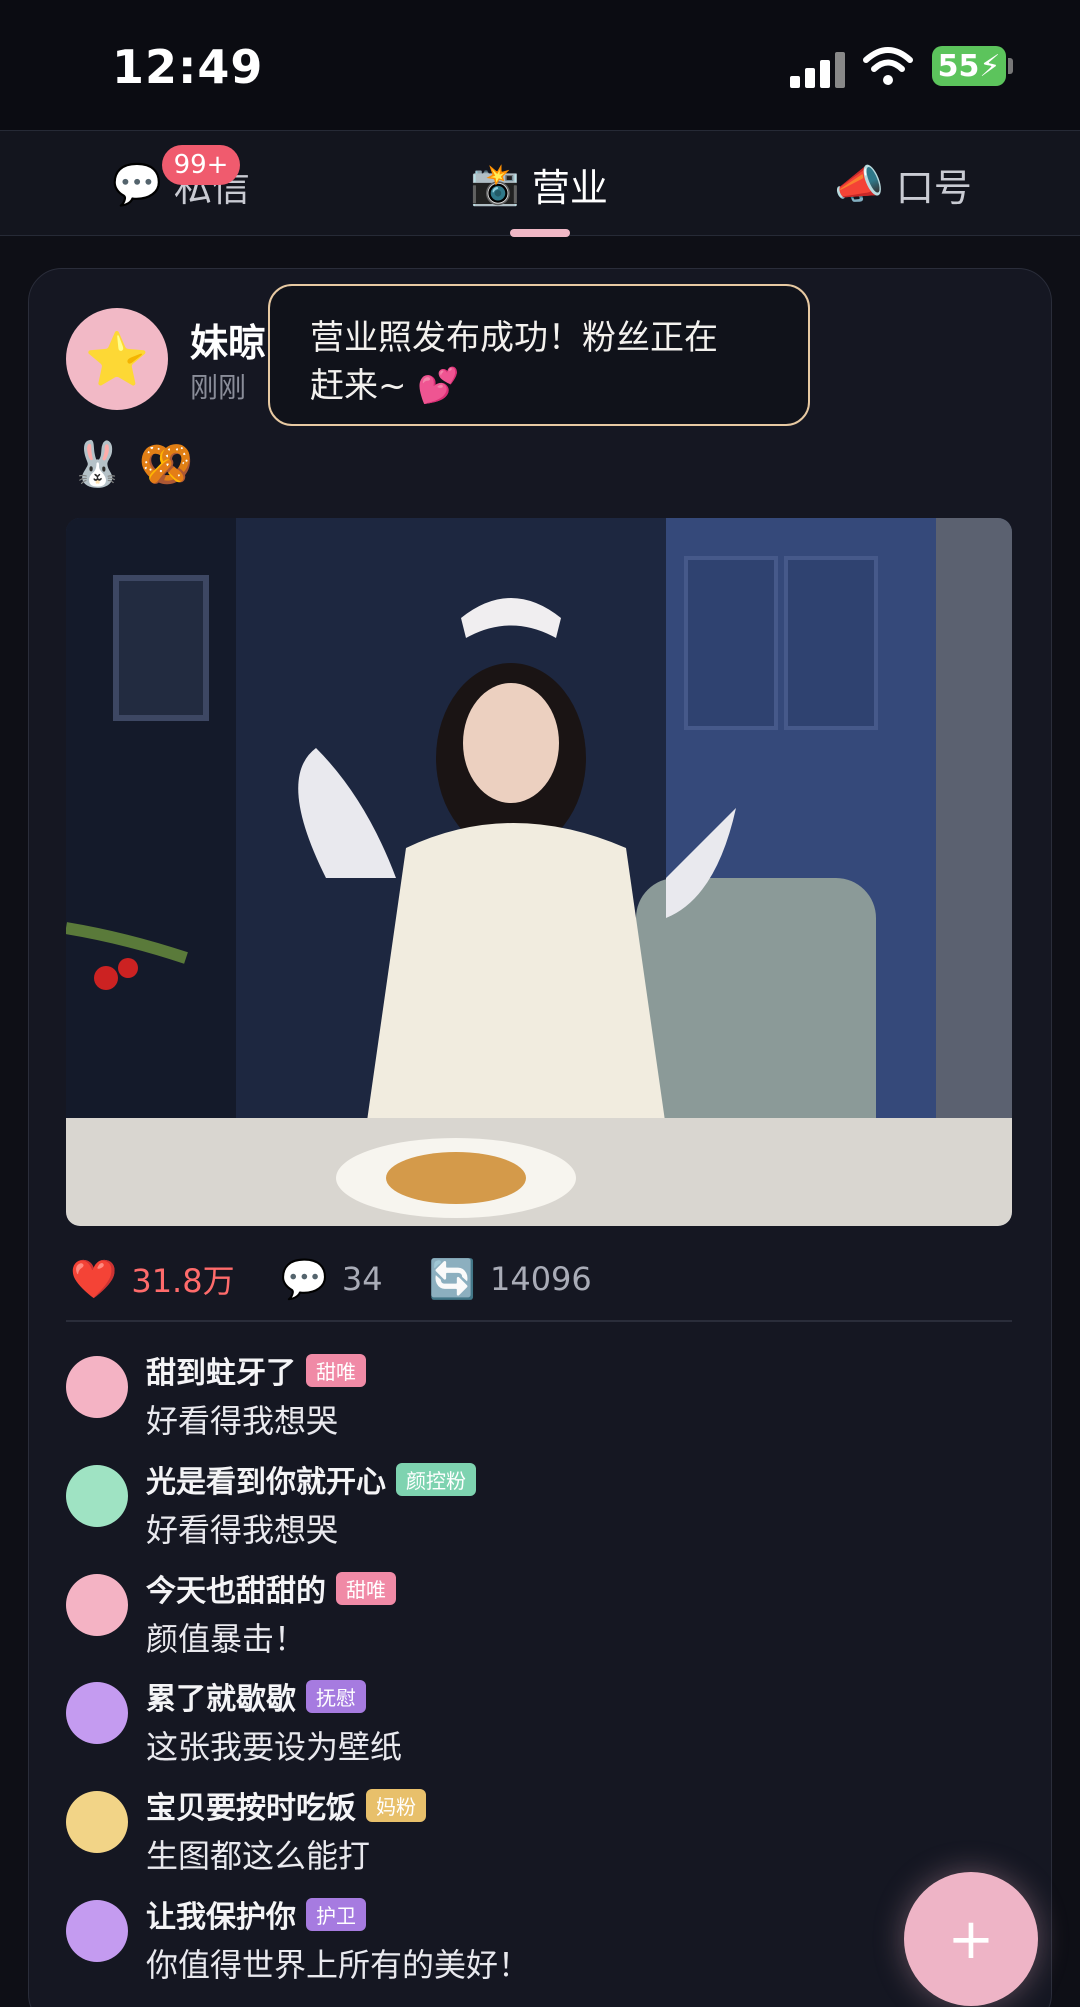  I want to click on new-post-button: +, so click(971, 1939).